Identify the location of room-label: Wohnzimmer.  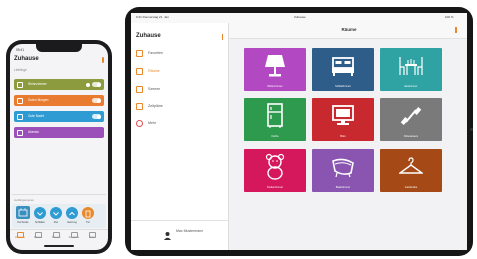
(275, 86).